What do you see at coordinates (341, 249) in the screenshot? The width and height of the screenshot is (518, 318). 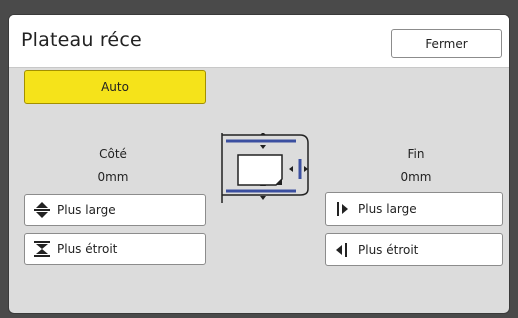 I see `arrow-left-bar-icon` at bounding box center [341, 249].